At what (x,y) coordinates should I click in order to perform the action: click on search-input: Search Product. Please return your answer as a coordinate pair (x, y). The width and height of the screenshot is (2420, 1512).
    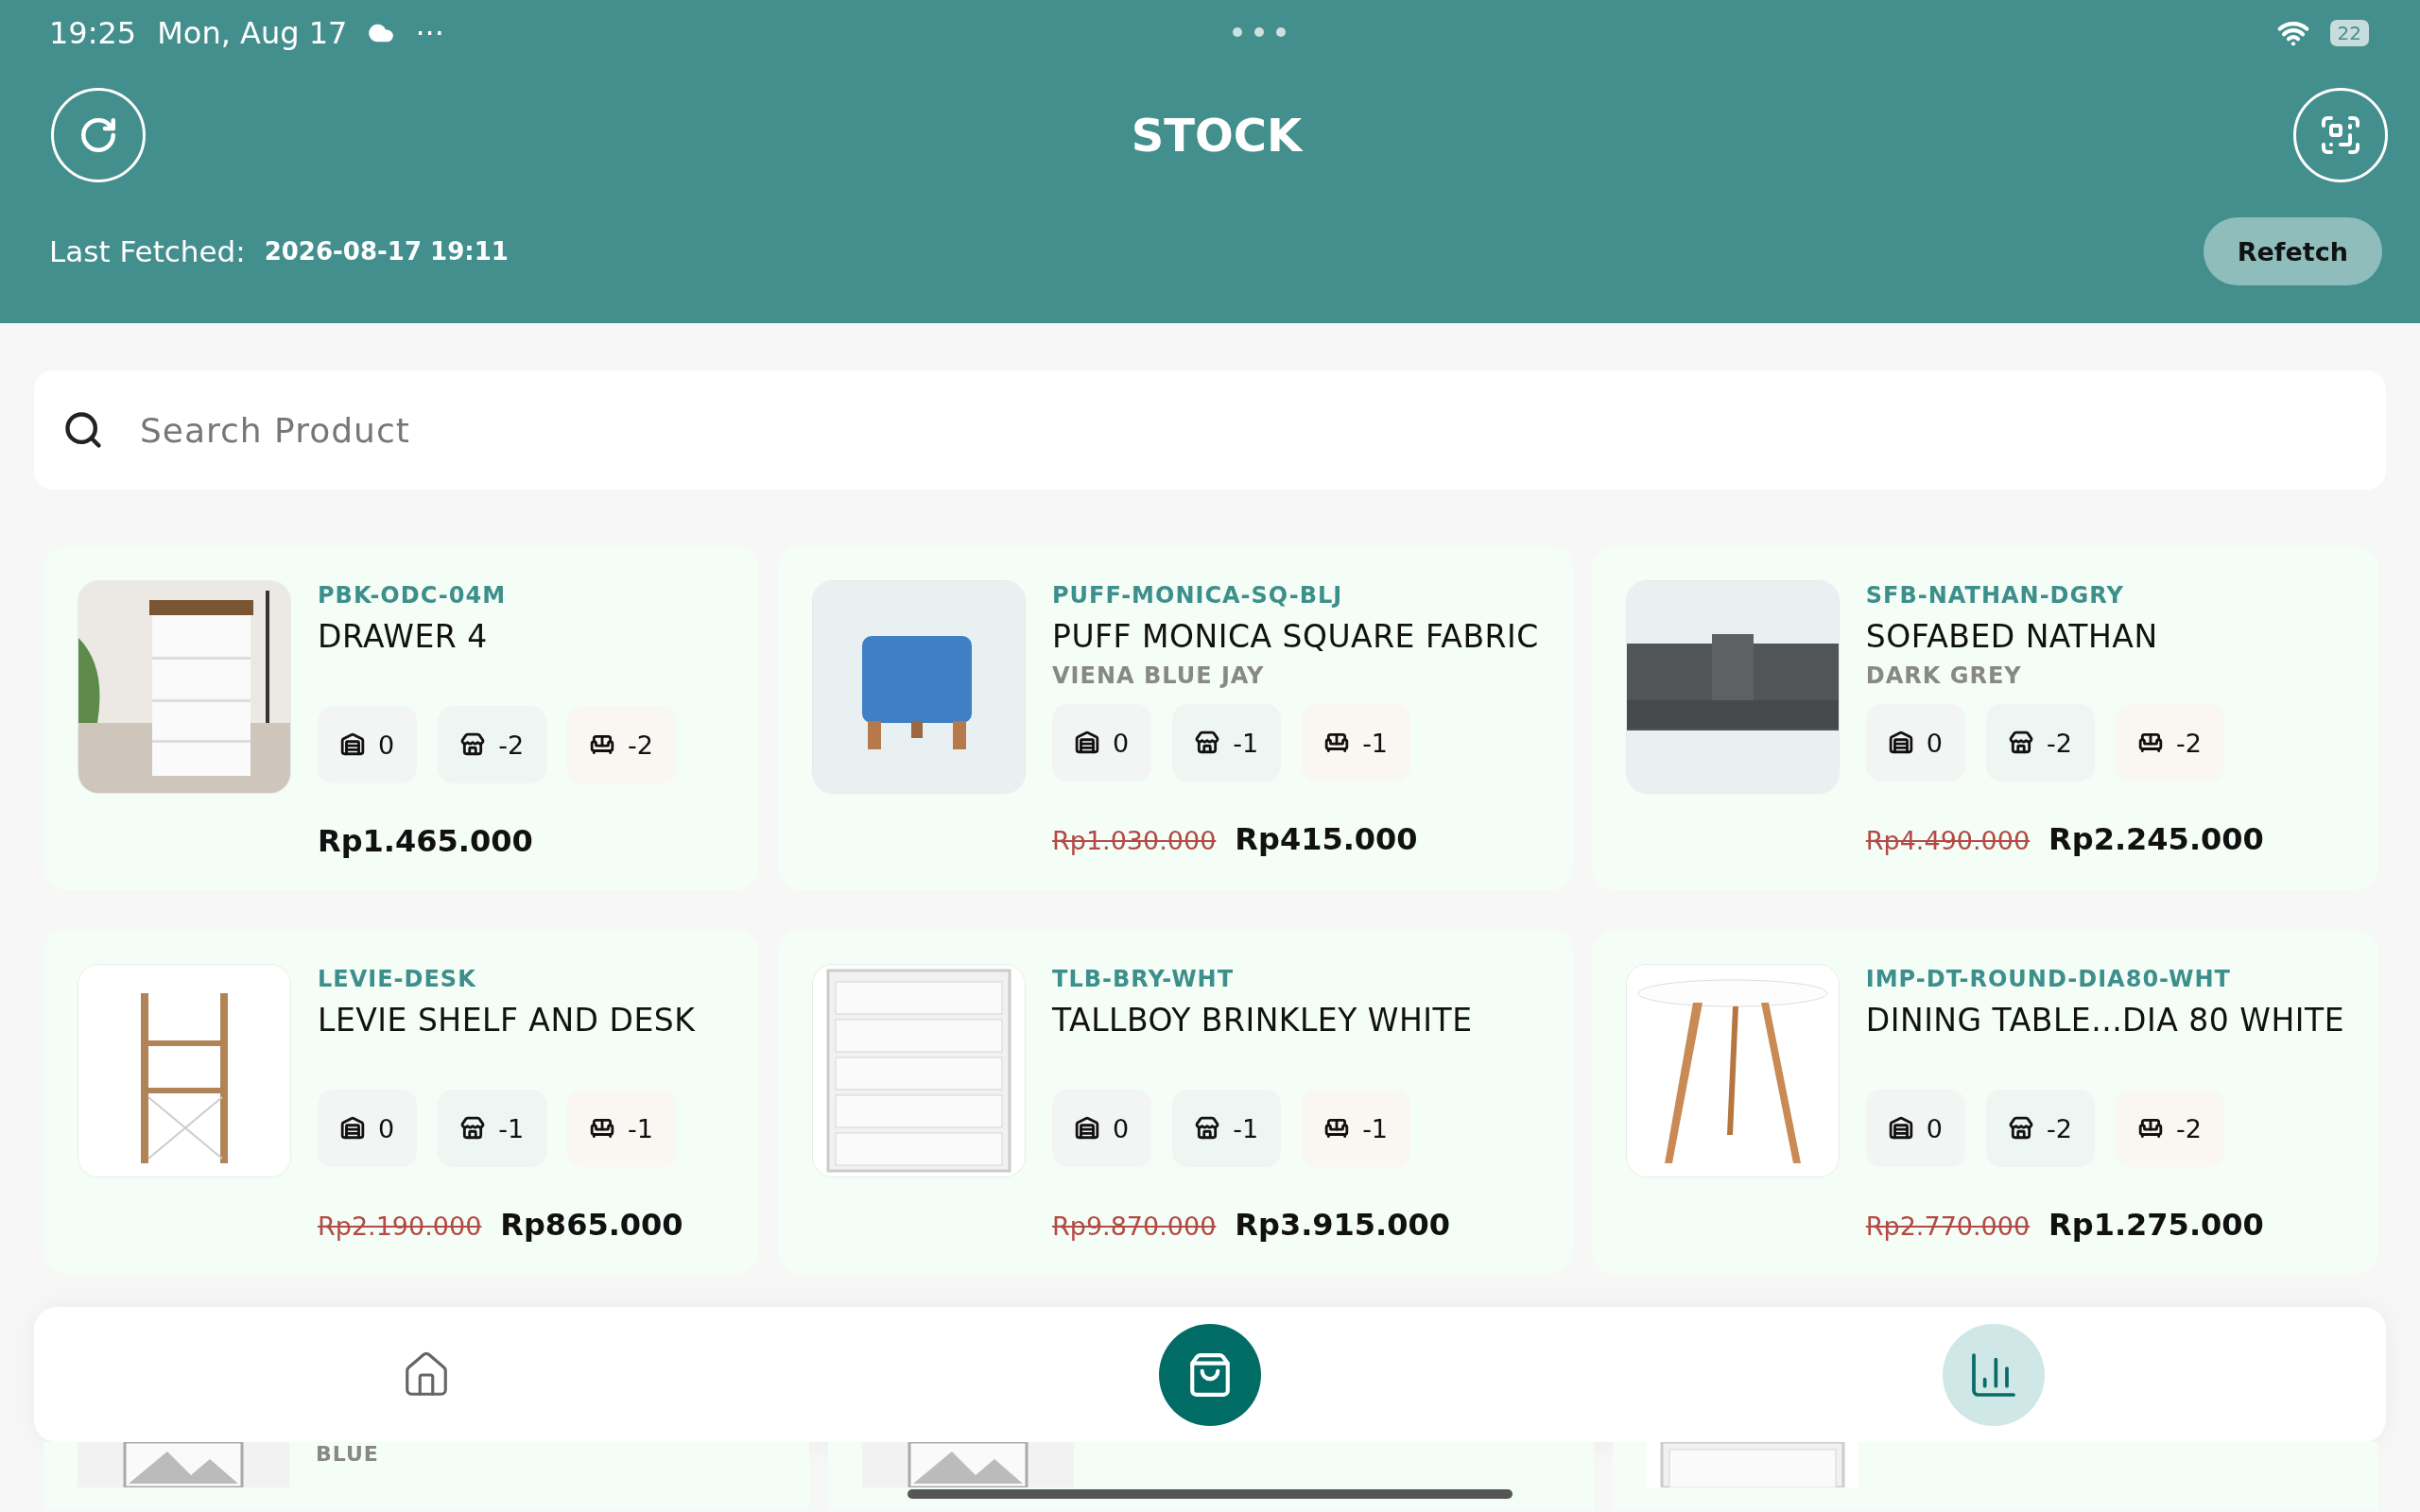
    Looking at the image, I should click on (1249, 430).